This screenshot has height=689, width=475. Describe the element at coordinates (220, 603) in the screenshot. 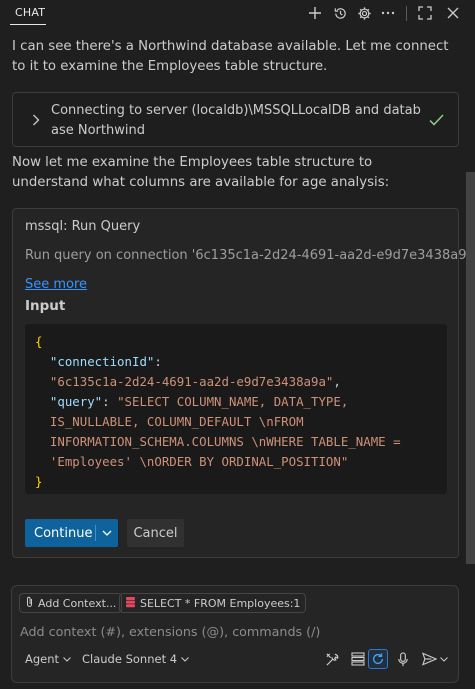

I see `context-chip-label: SELECT * FROM Employees:1` at that location.